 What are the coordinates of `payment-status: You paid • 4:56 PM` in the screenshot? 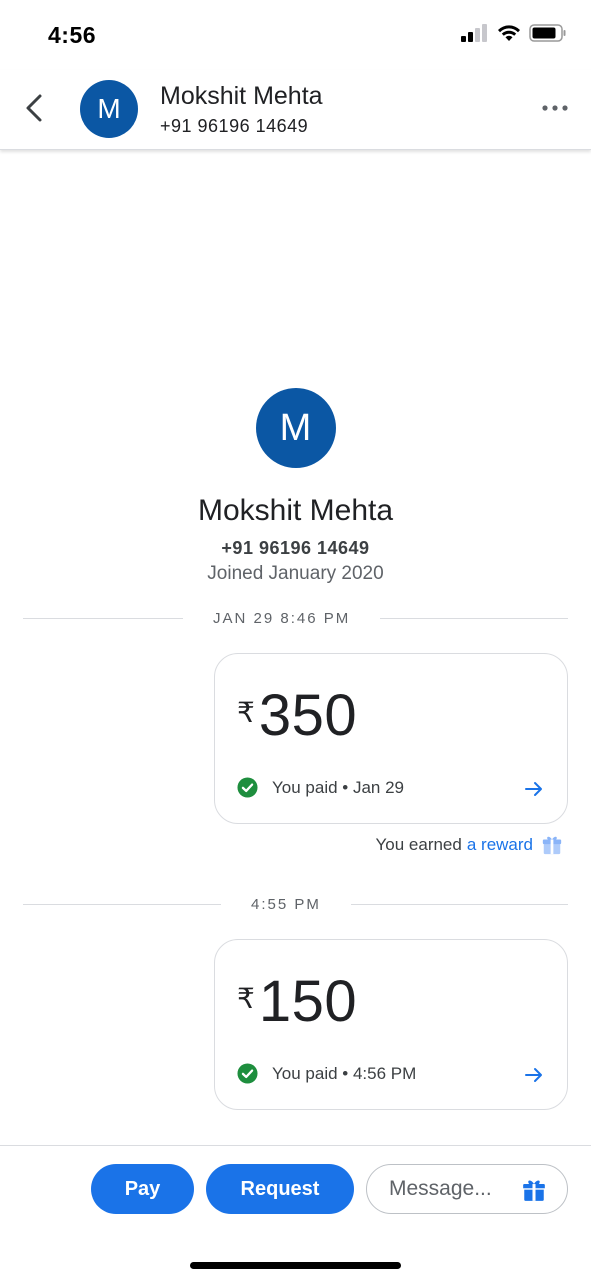 It's located at (326, 1073).